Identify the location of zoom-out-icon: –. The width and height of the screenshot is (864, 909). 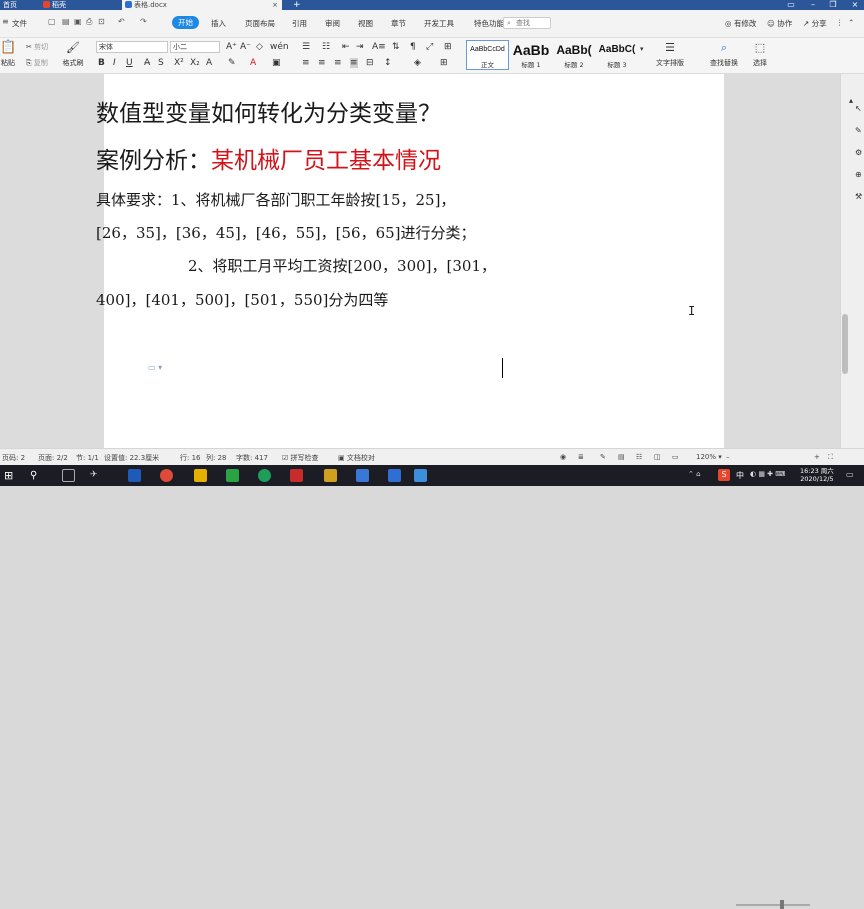
(728, 457).